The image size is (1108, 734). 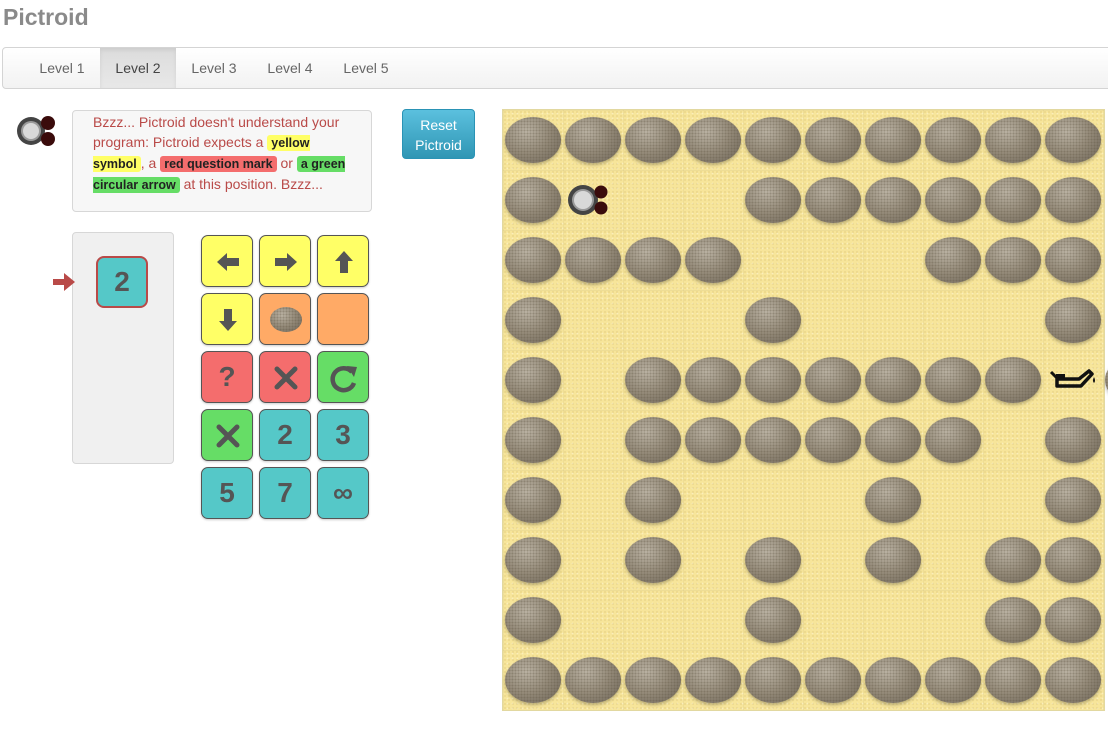 What do you see at coordinates (343, 379) in the screenshot?
I see `circular-arrow-icon` at bounding box center [343, 379].